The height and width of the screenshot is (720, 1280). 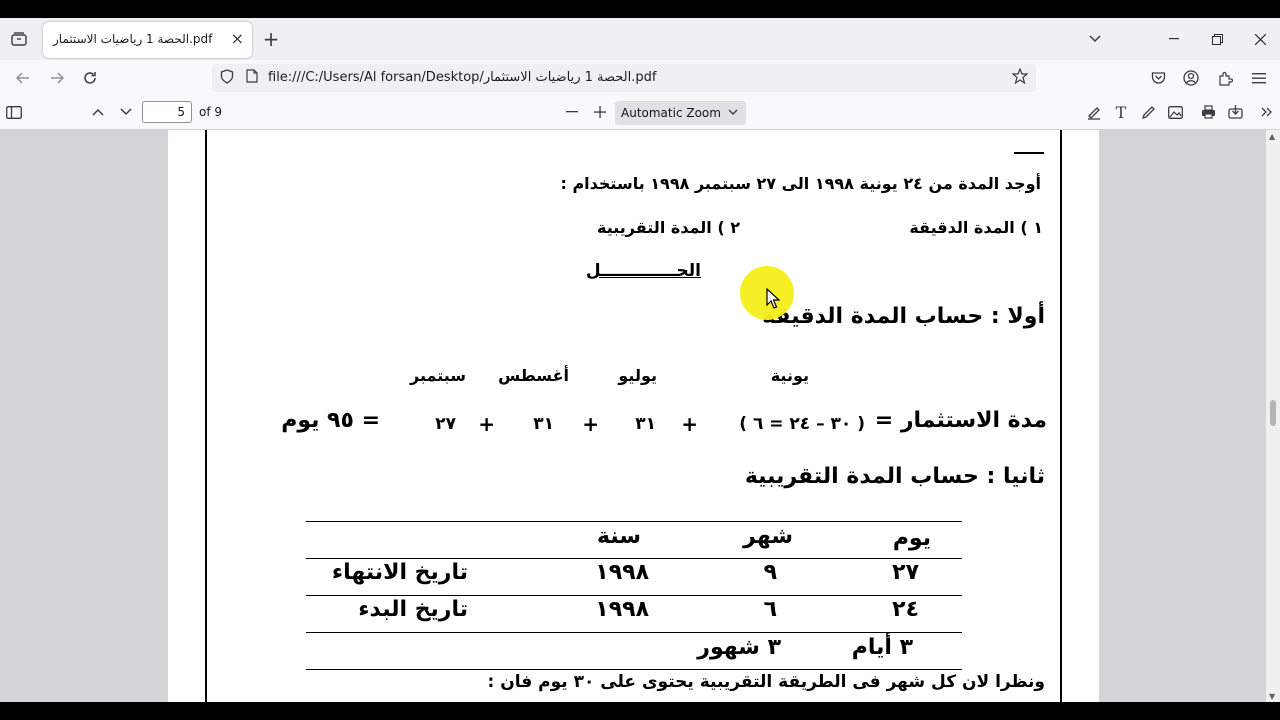 What do you see at coordinates (533, 375) in the screenshot?
I see `month-label: أغسطس` at bounding box center [533, 375].